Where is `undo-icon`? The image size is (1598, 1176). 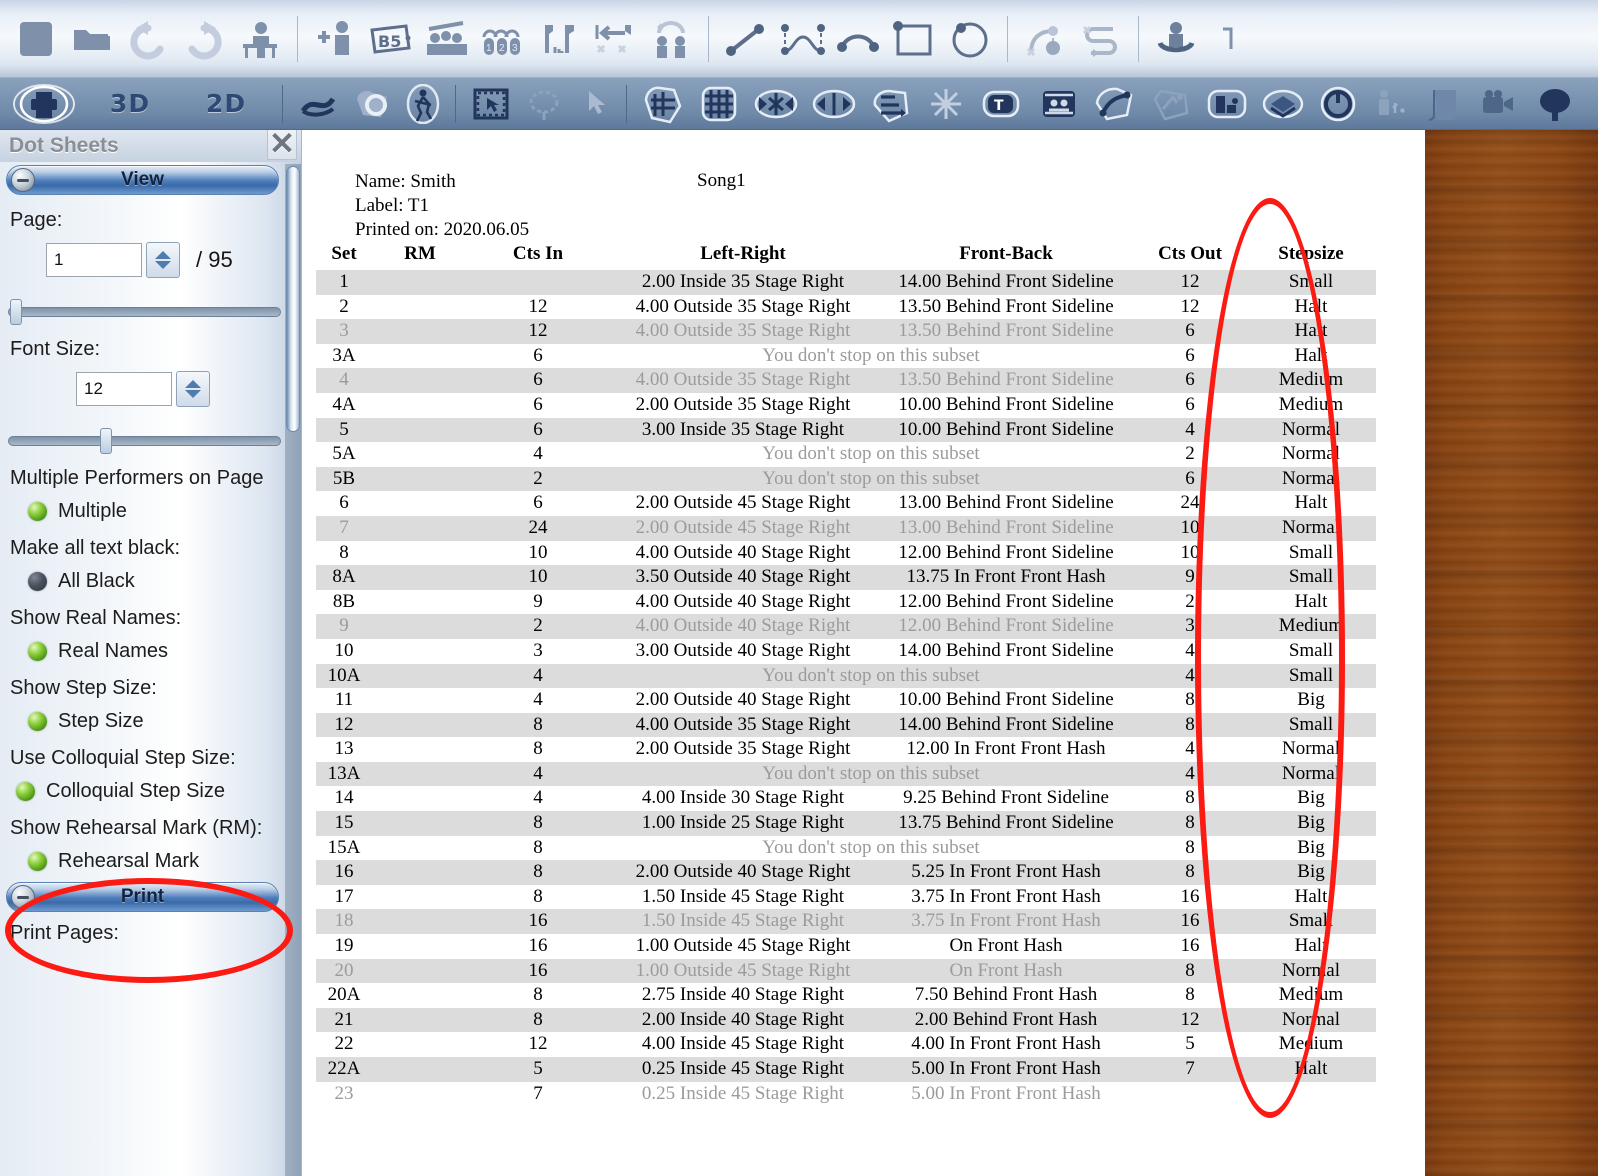
undo-icon is located at coordinates (148, 39).